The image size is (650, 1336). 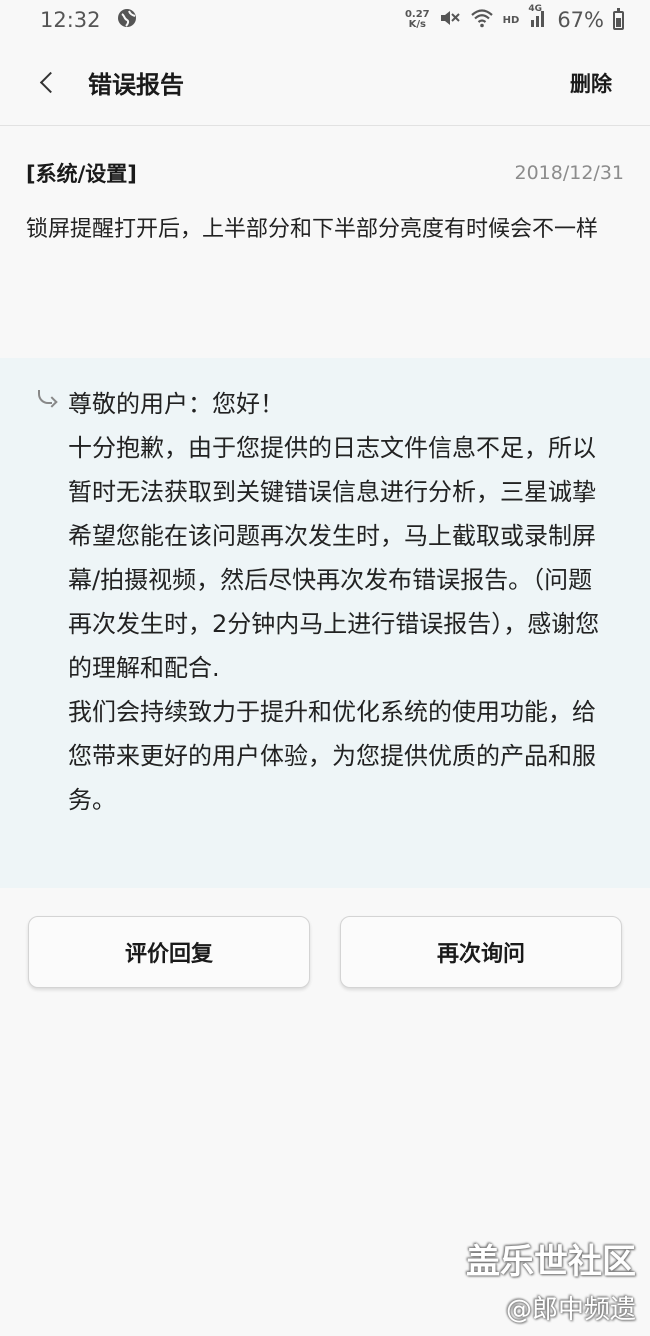 What do you see at coordinates (312, 229) in the screenshot?
I see `question-text: 锁屏提醒打开后，上半部分和下半部分亮度有时候会不一样` at bounding box center [312, 229].